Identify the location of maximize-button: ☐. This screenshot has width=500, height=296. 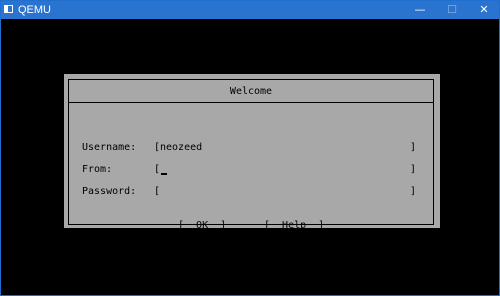
(452, 10).